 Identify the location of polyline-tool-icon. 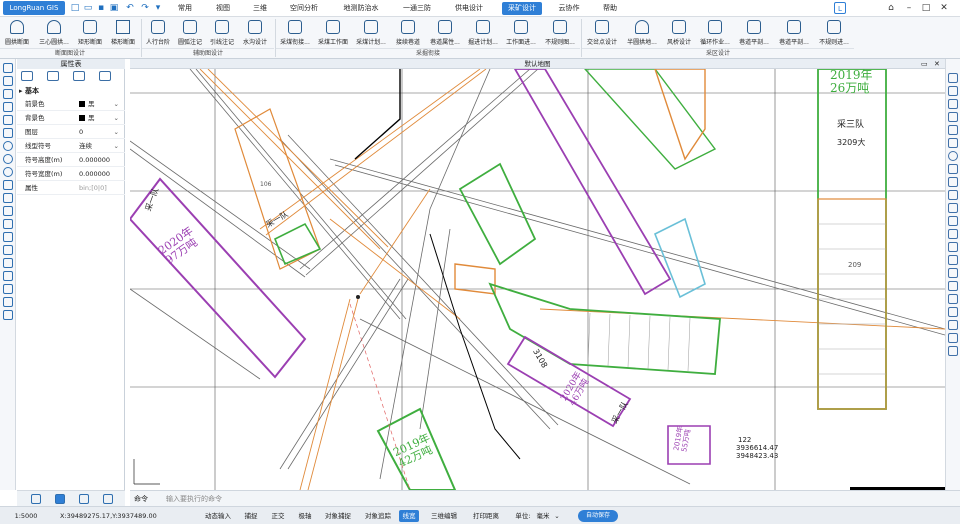
(8, 81).